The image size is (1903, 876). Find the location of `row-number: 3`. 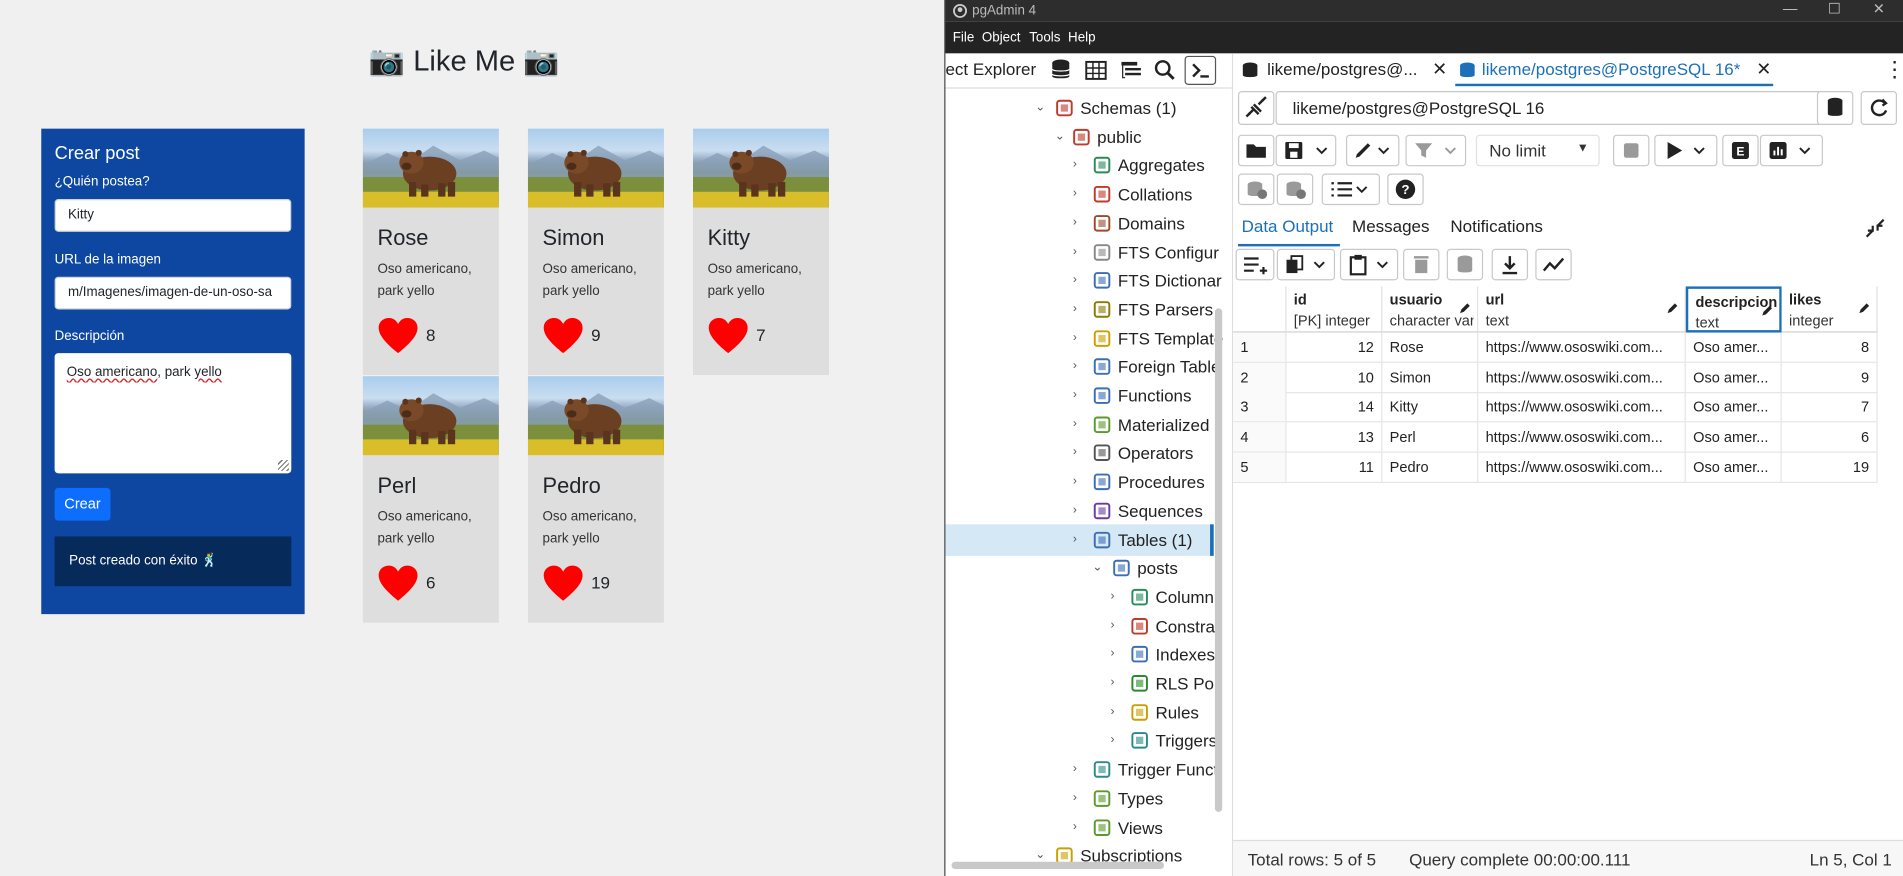

row-number: 3 is located at coordinates (1260, 407).